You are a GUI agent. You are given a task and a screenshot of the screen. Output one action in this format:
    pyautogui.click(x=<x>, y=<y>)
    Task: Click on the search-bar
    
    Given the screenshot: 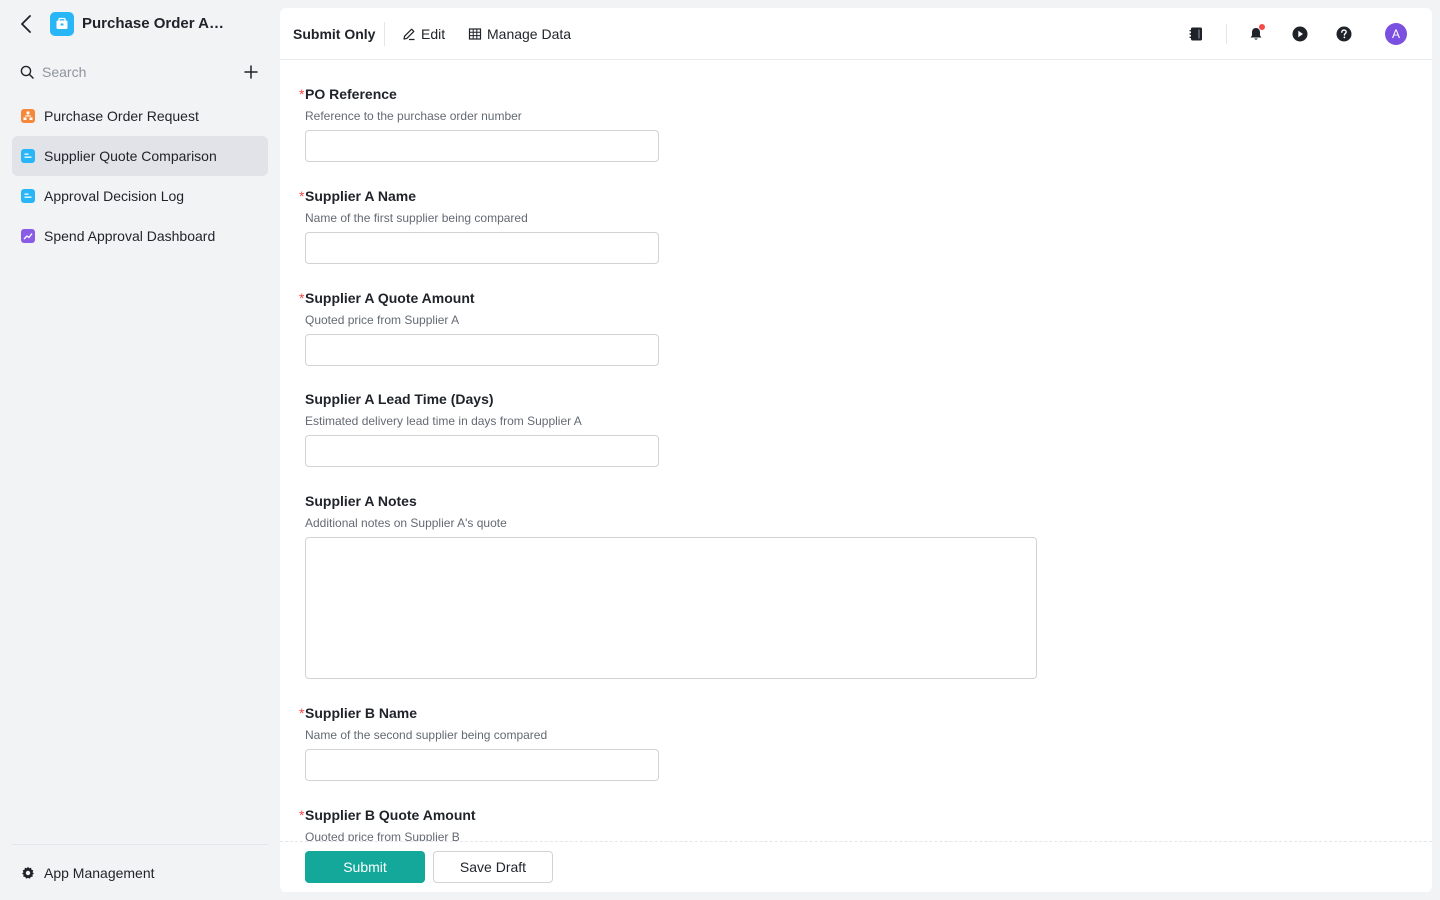 What is the action you would take?
    pyautogui.click(x=142, y=72)
    